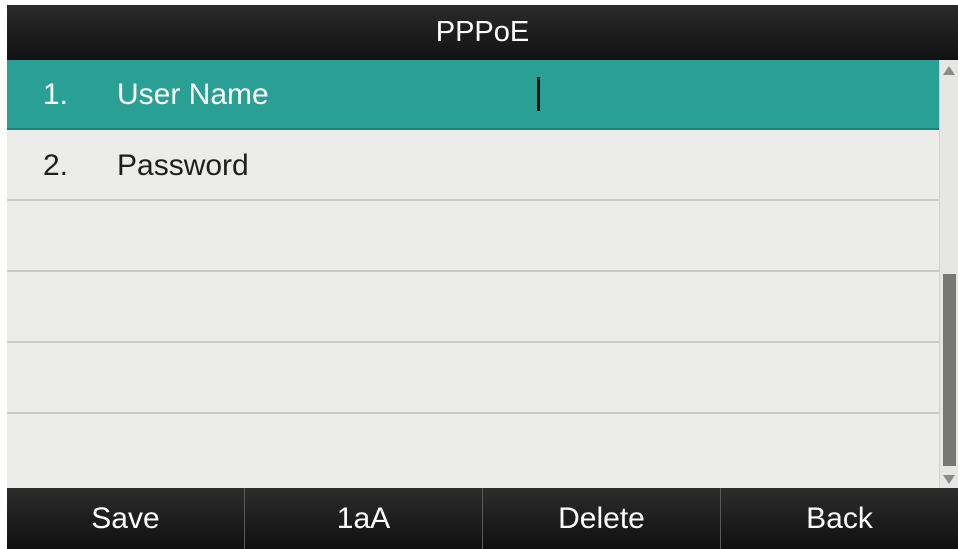 The image size is (958, 549). Describe the element at coordinates (949, 479) in the screenshot. I see `scroll-down-arrow-icon` at that location.